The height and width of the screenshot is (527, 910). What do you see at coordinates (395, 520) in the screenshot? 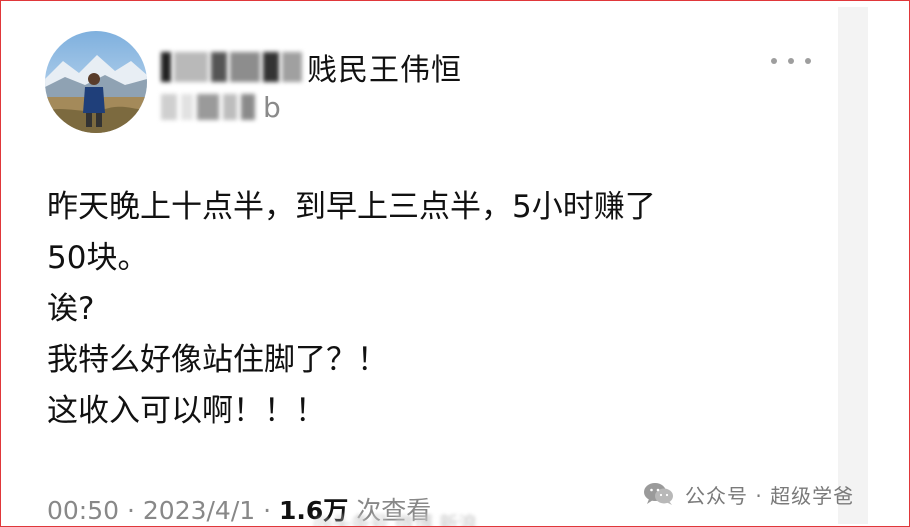
I see `source-watermark: @头条号 微博 新浪` at bounding box center [395, 520].